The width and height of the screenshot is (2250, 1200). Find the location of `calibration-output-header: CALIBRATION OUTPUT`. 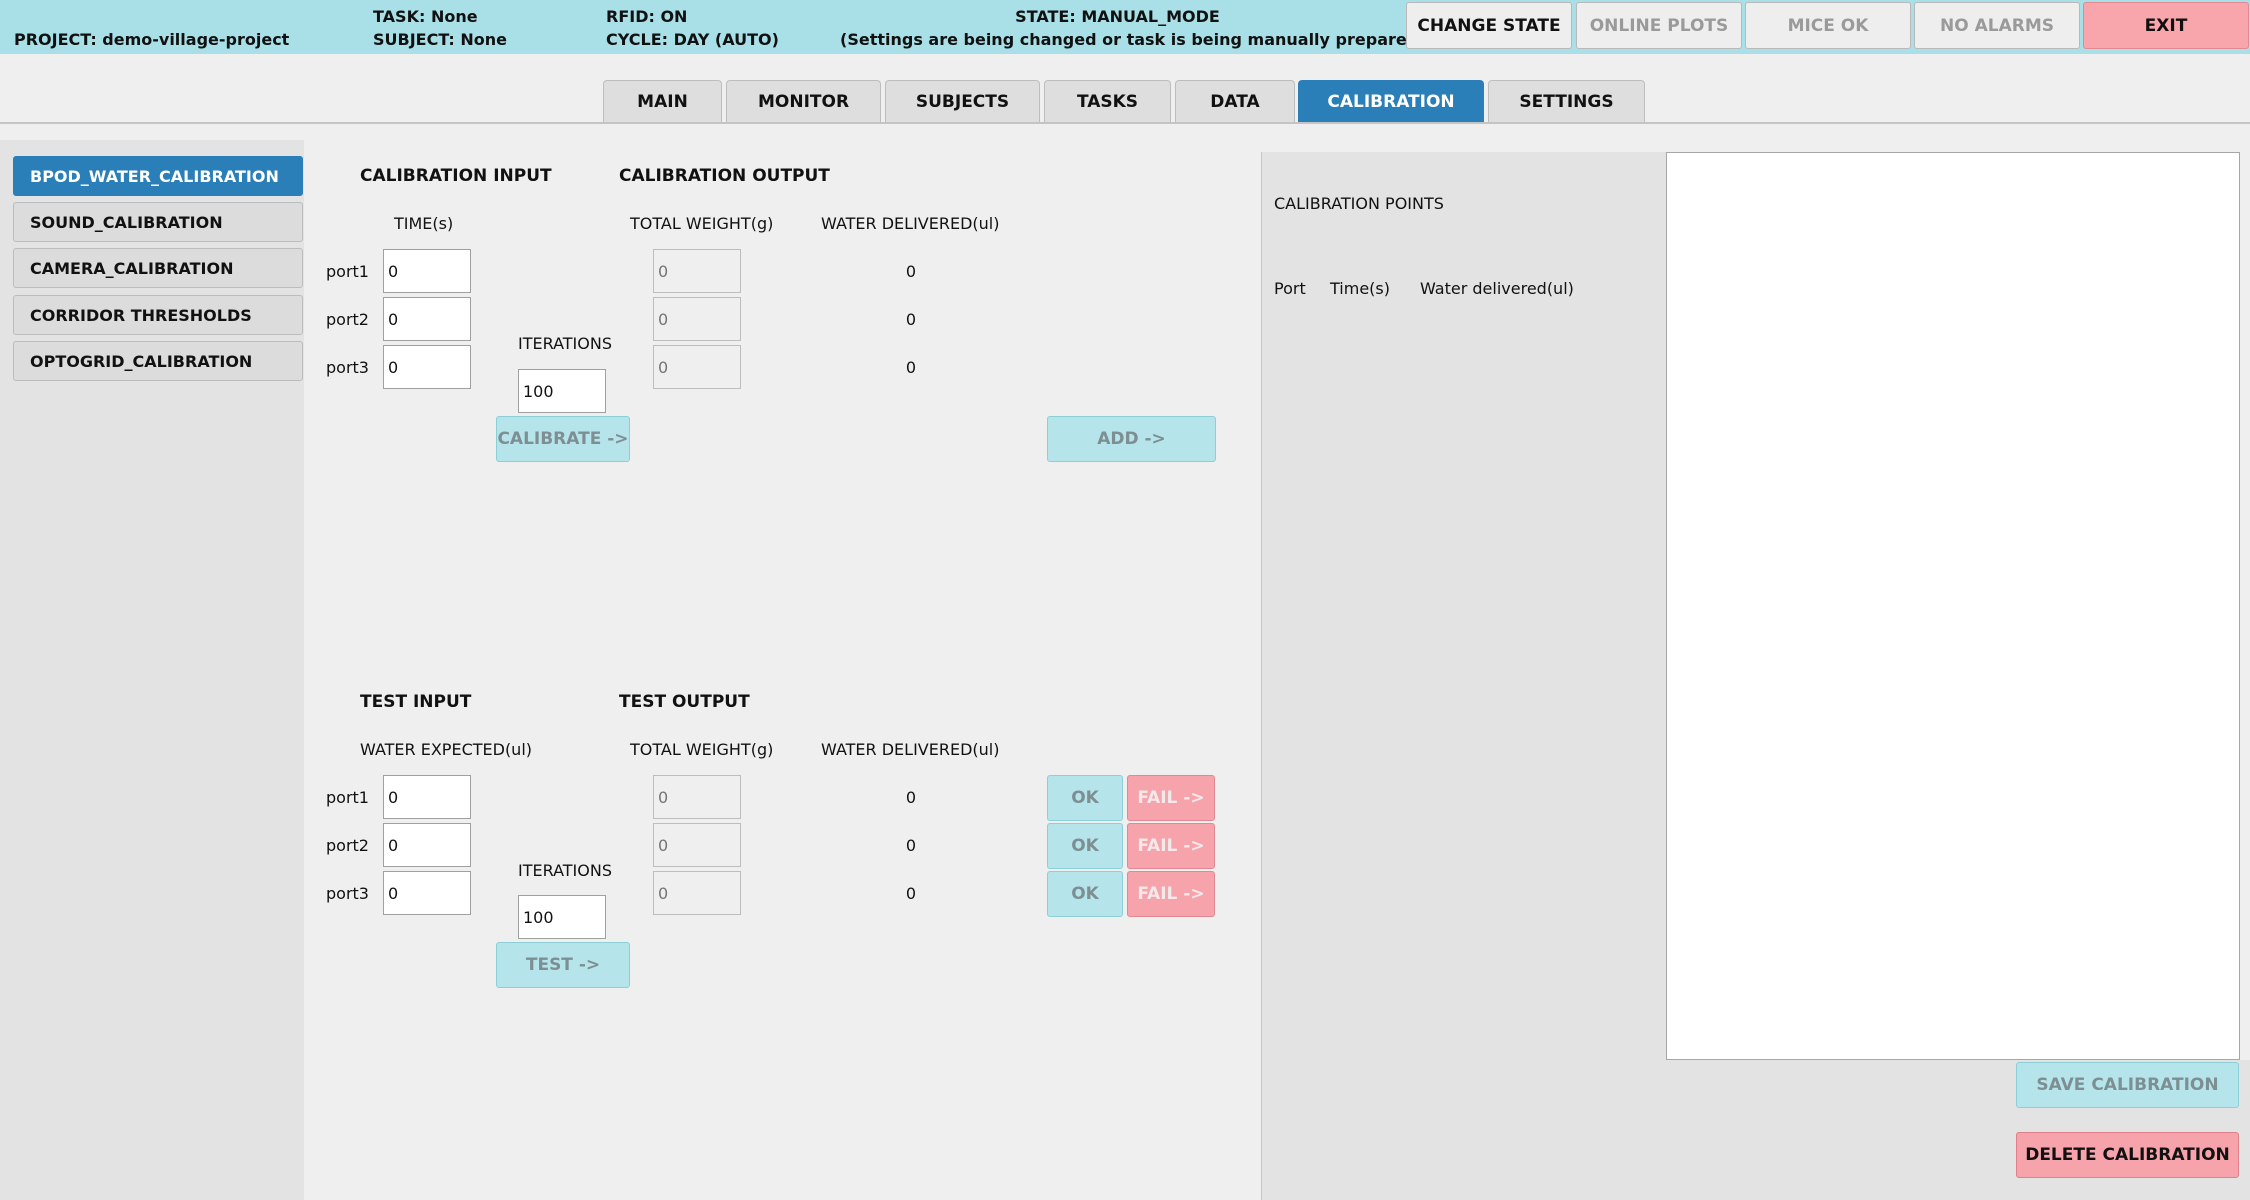

calibration-output-header: CALIBRATION OUTPUT is located at coordinates (724, 176).